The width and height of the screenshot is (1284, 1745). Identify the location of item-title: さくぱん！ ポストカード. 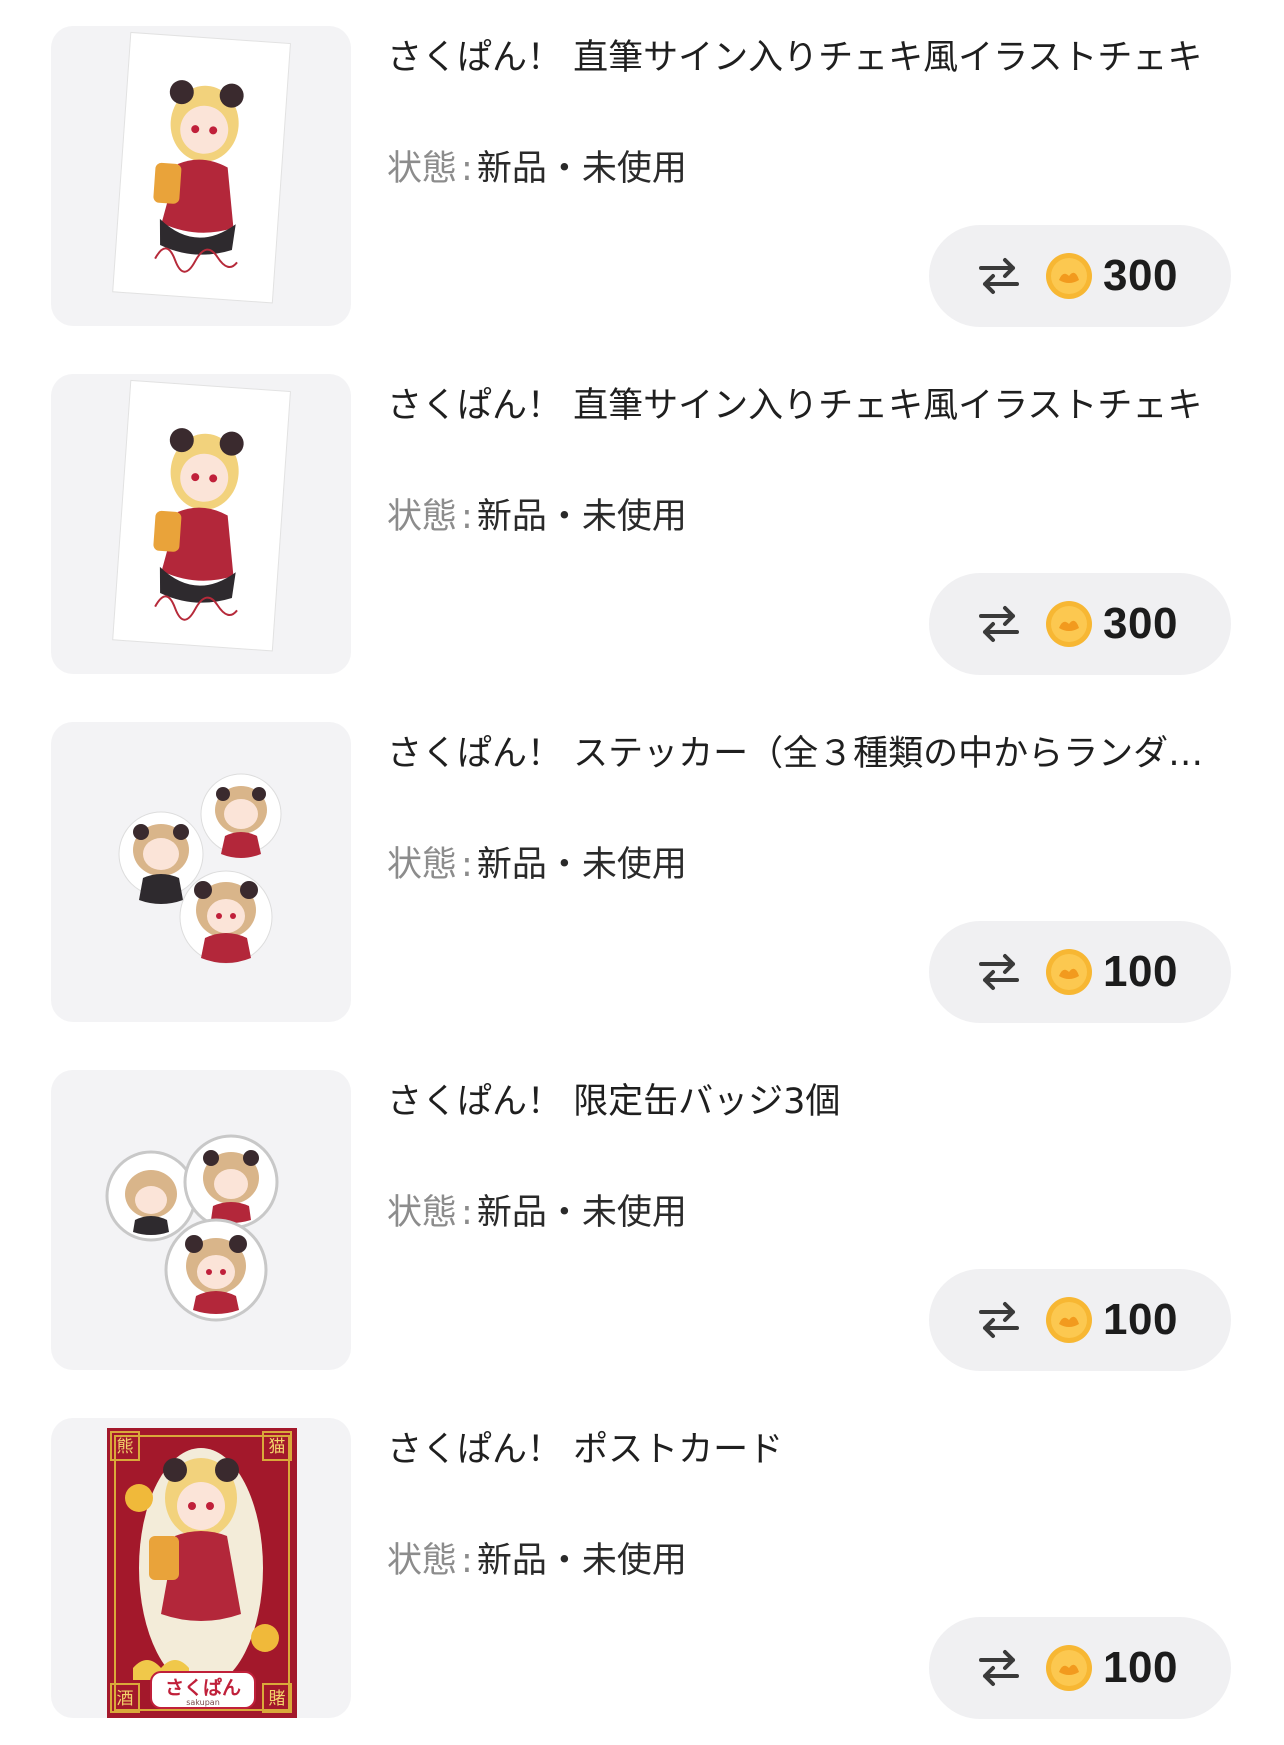
(809, 1450).